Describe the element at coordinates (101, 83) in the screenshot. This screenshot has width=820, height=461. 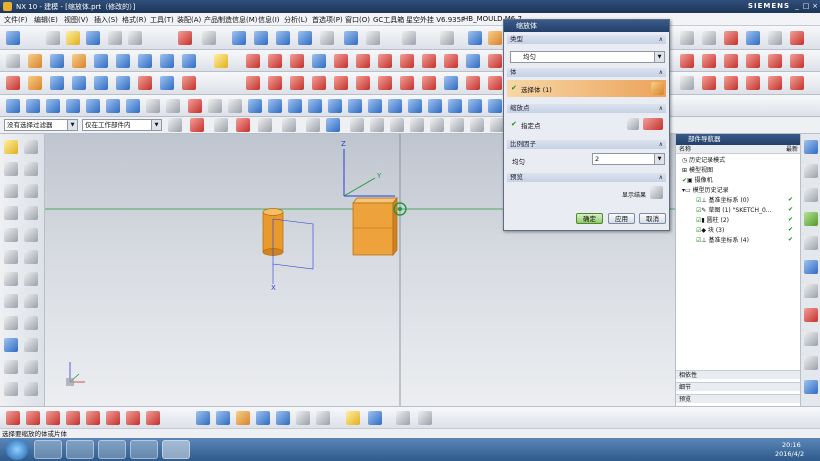
I see `bounded-plane-icon` at that location.